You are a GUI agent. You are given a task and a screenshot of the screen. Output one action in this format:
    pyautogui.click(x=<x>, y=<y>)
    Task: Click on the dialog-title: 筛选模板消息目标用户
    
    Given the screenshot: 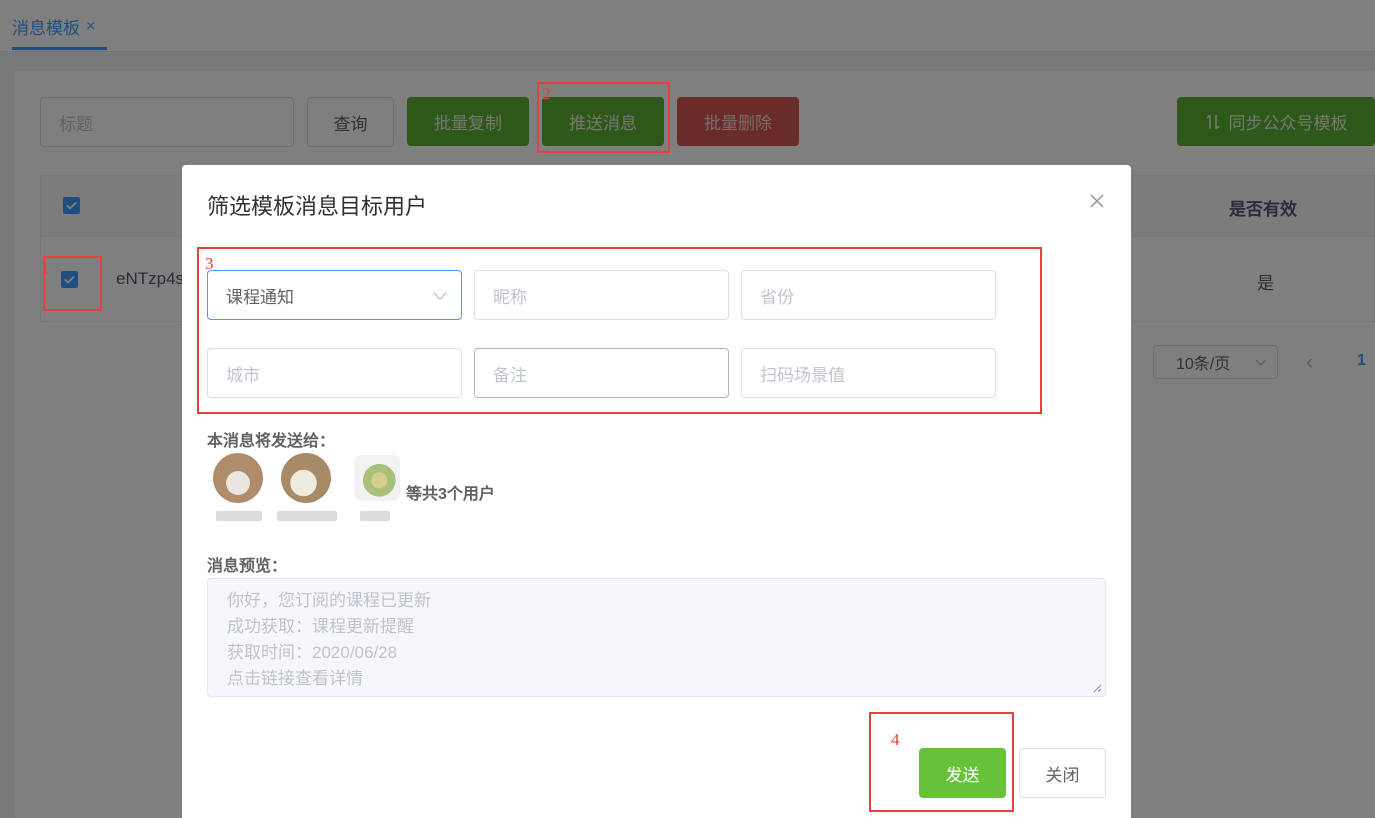 What is the action you would take?
    pyautogui.click(x=317, y=206)
    